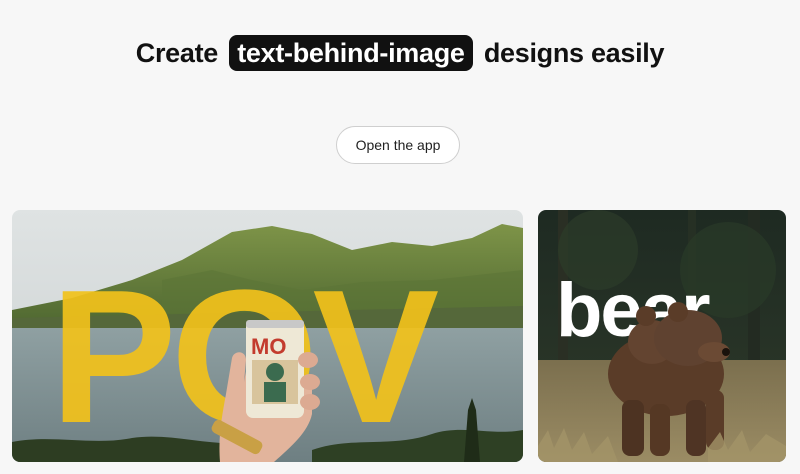 The width and height of the screenshot is (800, 474). What do you see at coordinates (177, 53) in the screenshot?
I see `headline-text-before: Create` at bounding box center [177, 53].